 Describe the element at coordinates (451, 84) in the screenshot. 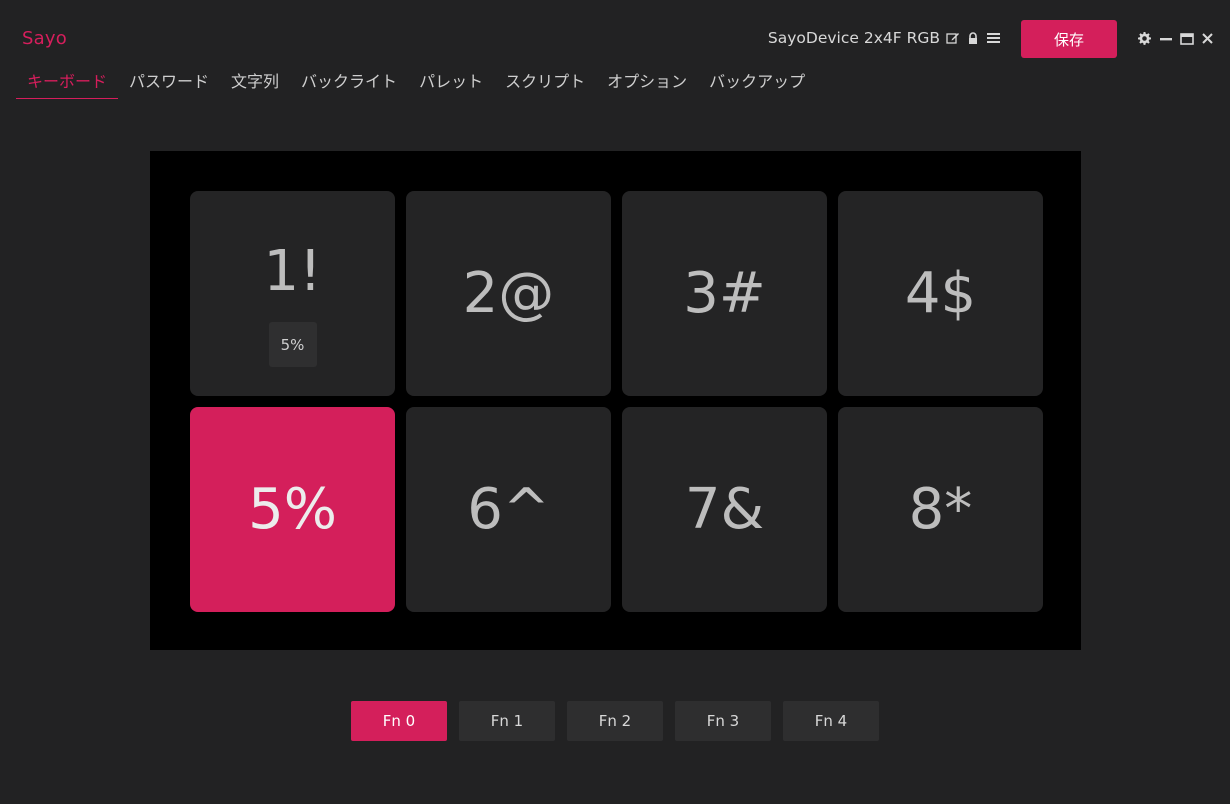

I see `tab-palette: パレット` at that location.